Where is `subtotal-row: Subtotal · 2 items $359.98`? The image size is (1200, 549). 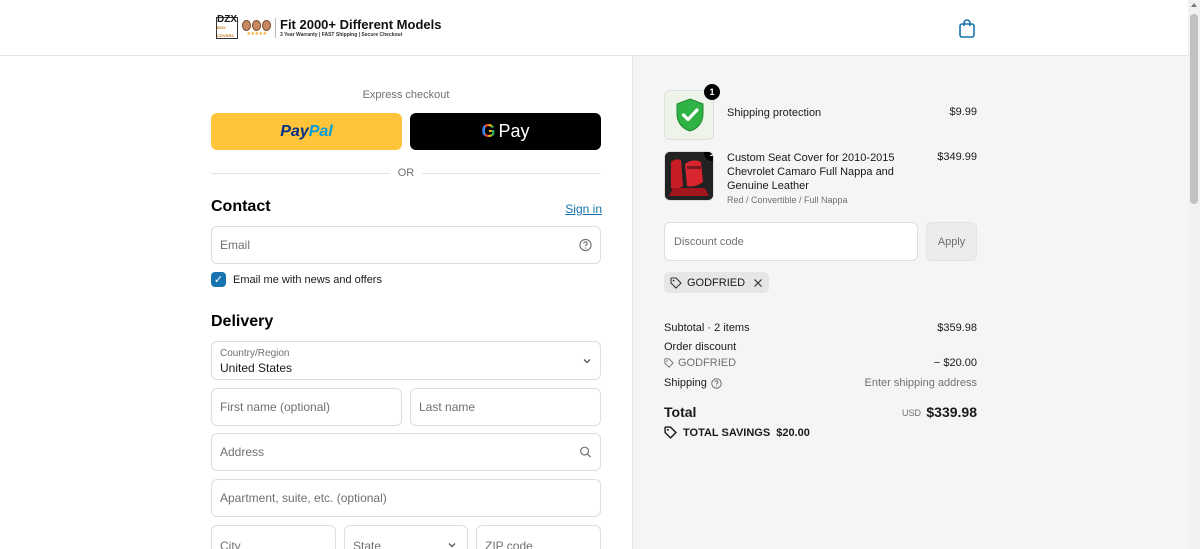 subtotal-row: Subtotal · 2 items $359.98 is located at coordinates (820, 328).